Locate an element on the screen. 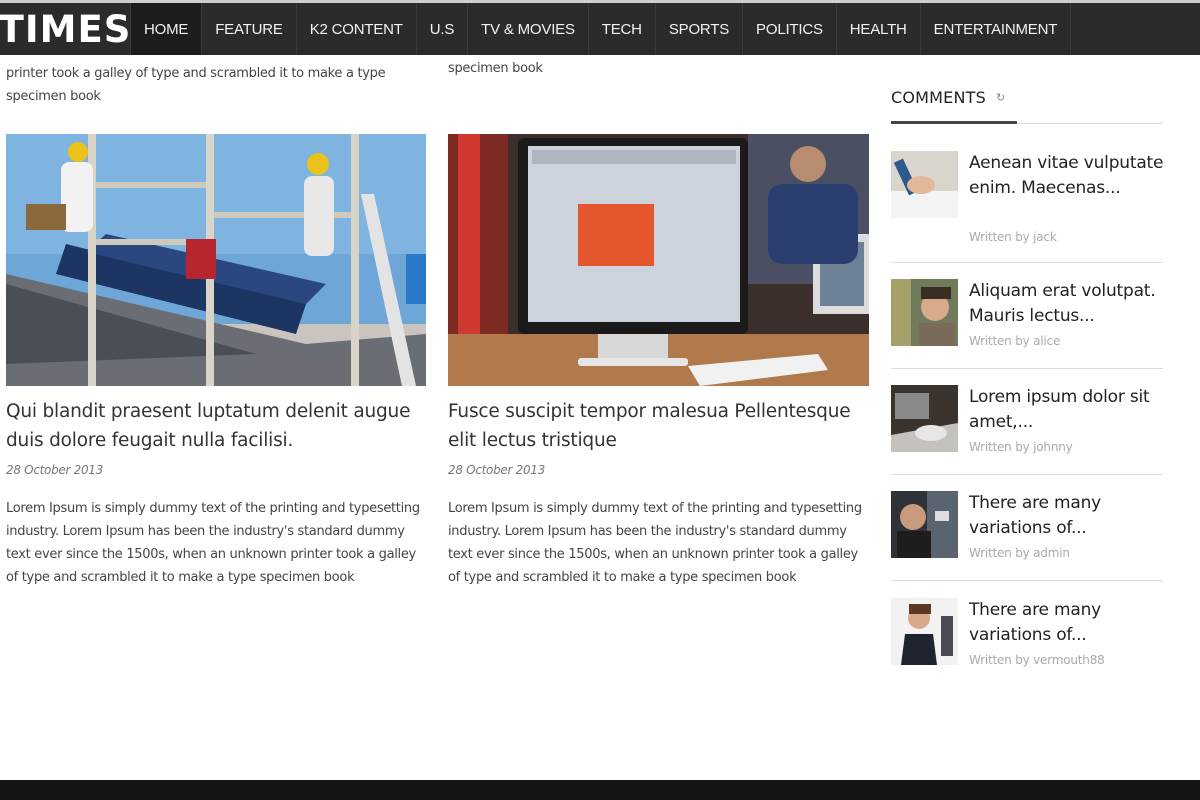 The image size is (1200, 800). article-image-computer-desk is located at coordinates (658, 260).